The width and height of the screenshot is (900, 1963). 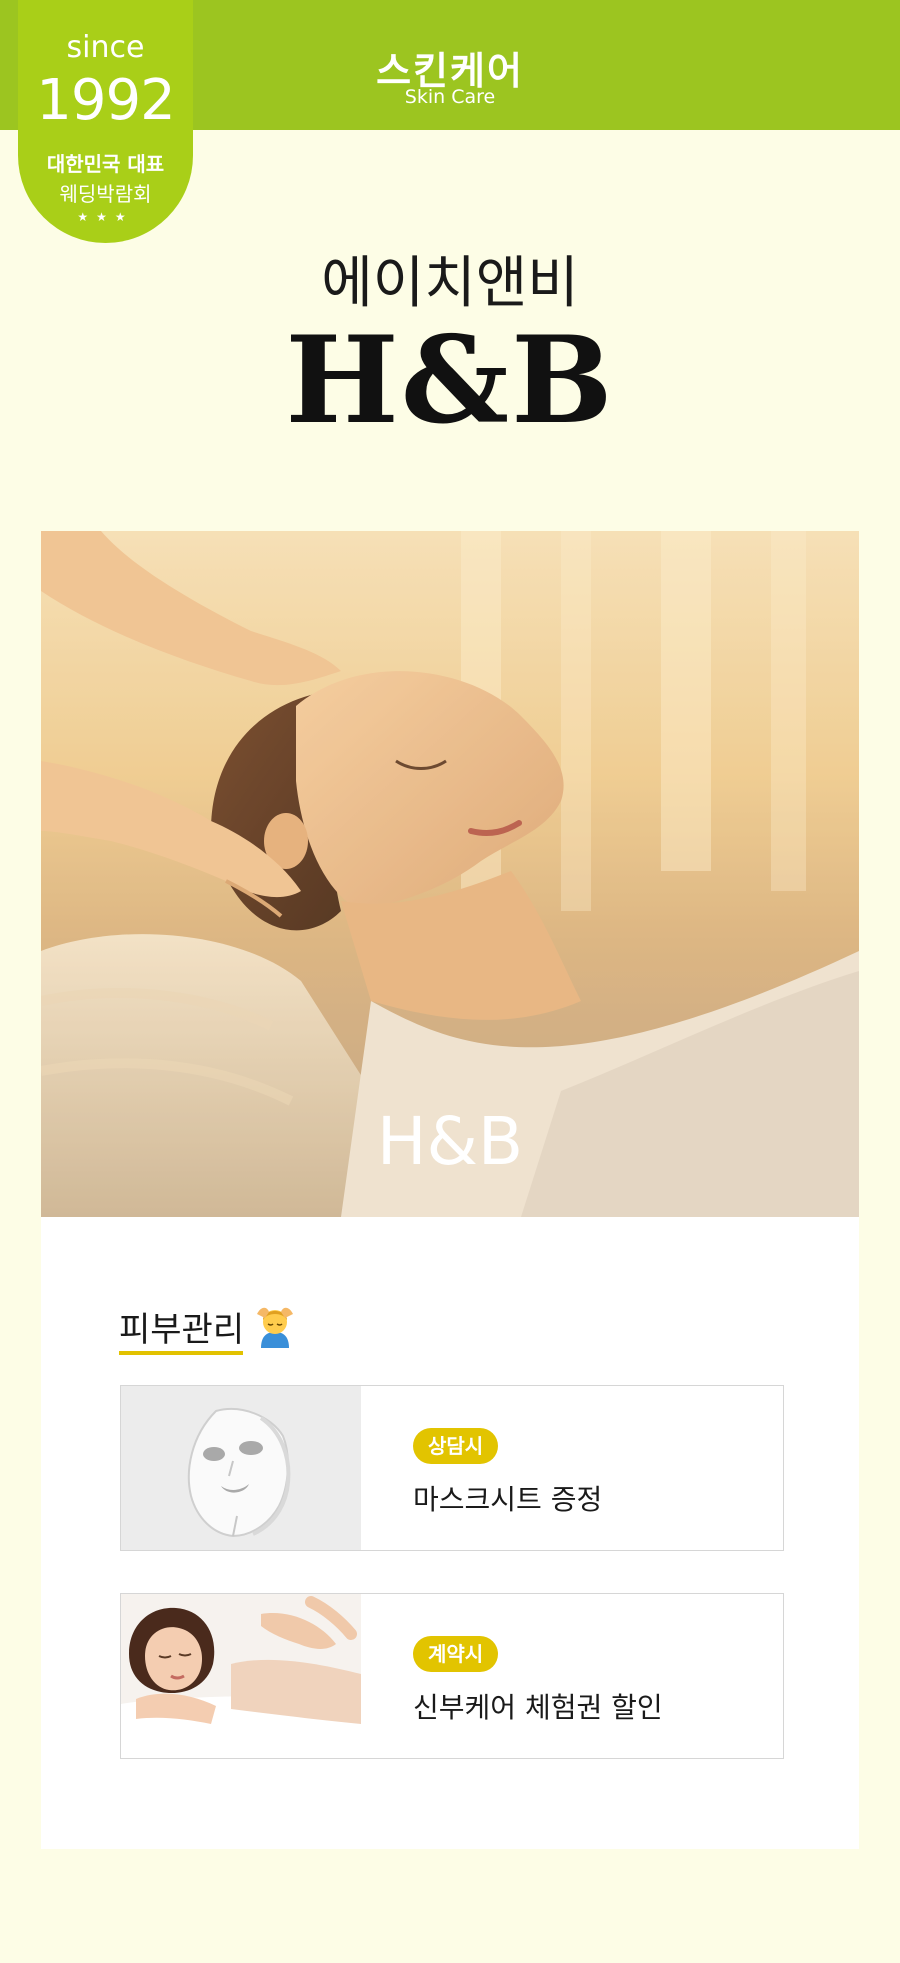 I want to click on brand-korean-name: 에이치앤비, so click(x=450, y=283).